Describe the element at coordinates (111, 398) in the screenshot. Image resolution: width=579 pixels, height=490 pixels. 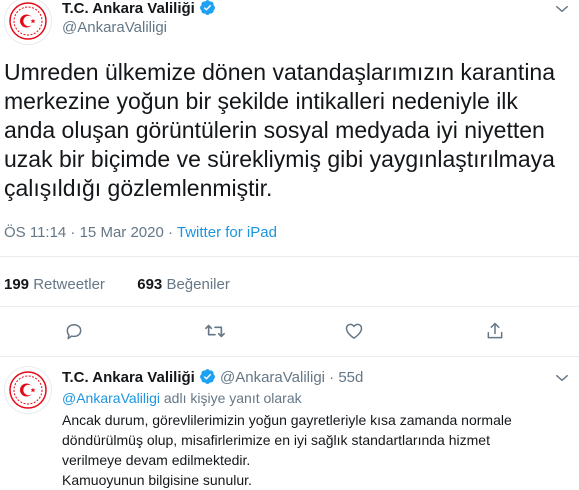
I see `reply-to-mention-link: @AnkaraValiligi` at that location.